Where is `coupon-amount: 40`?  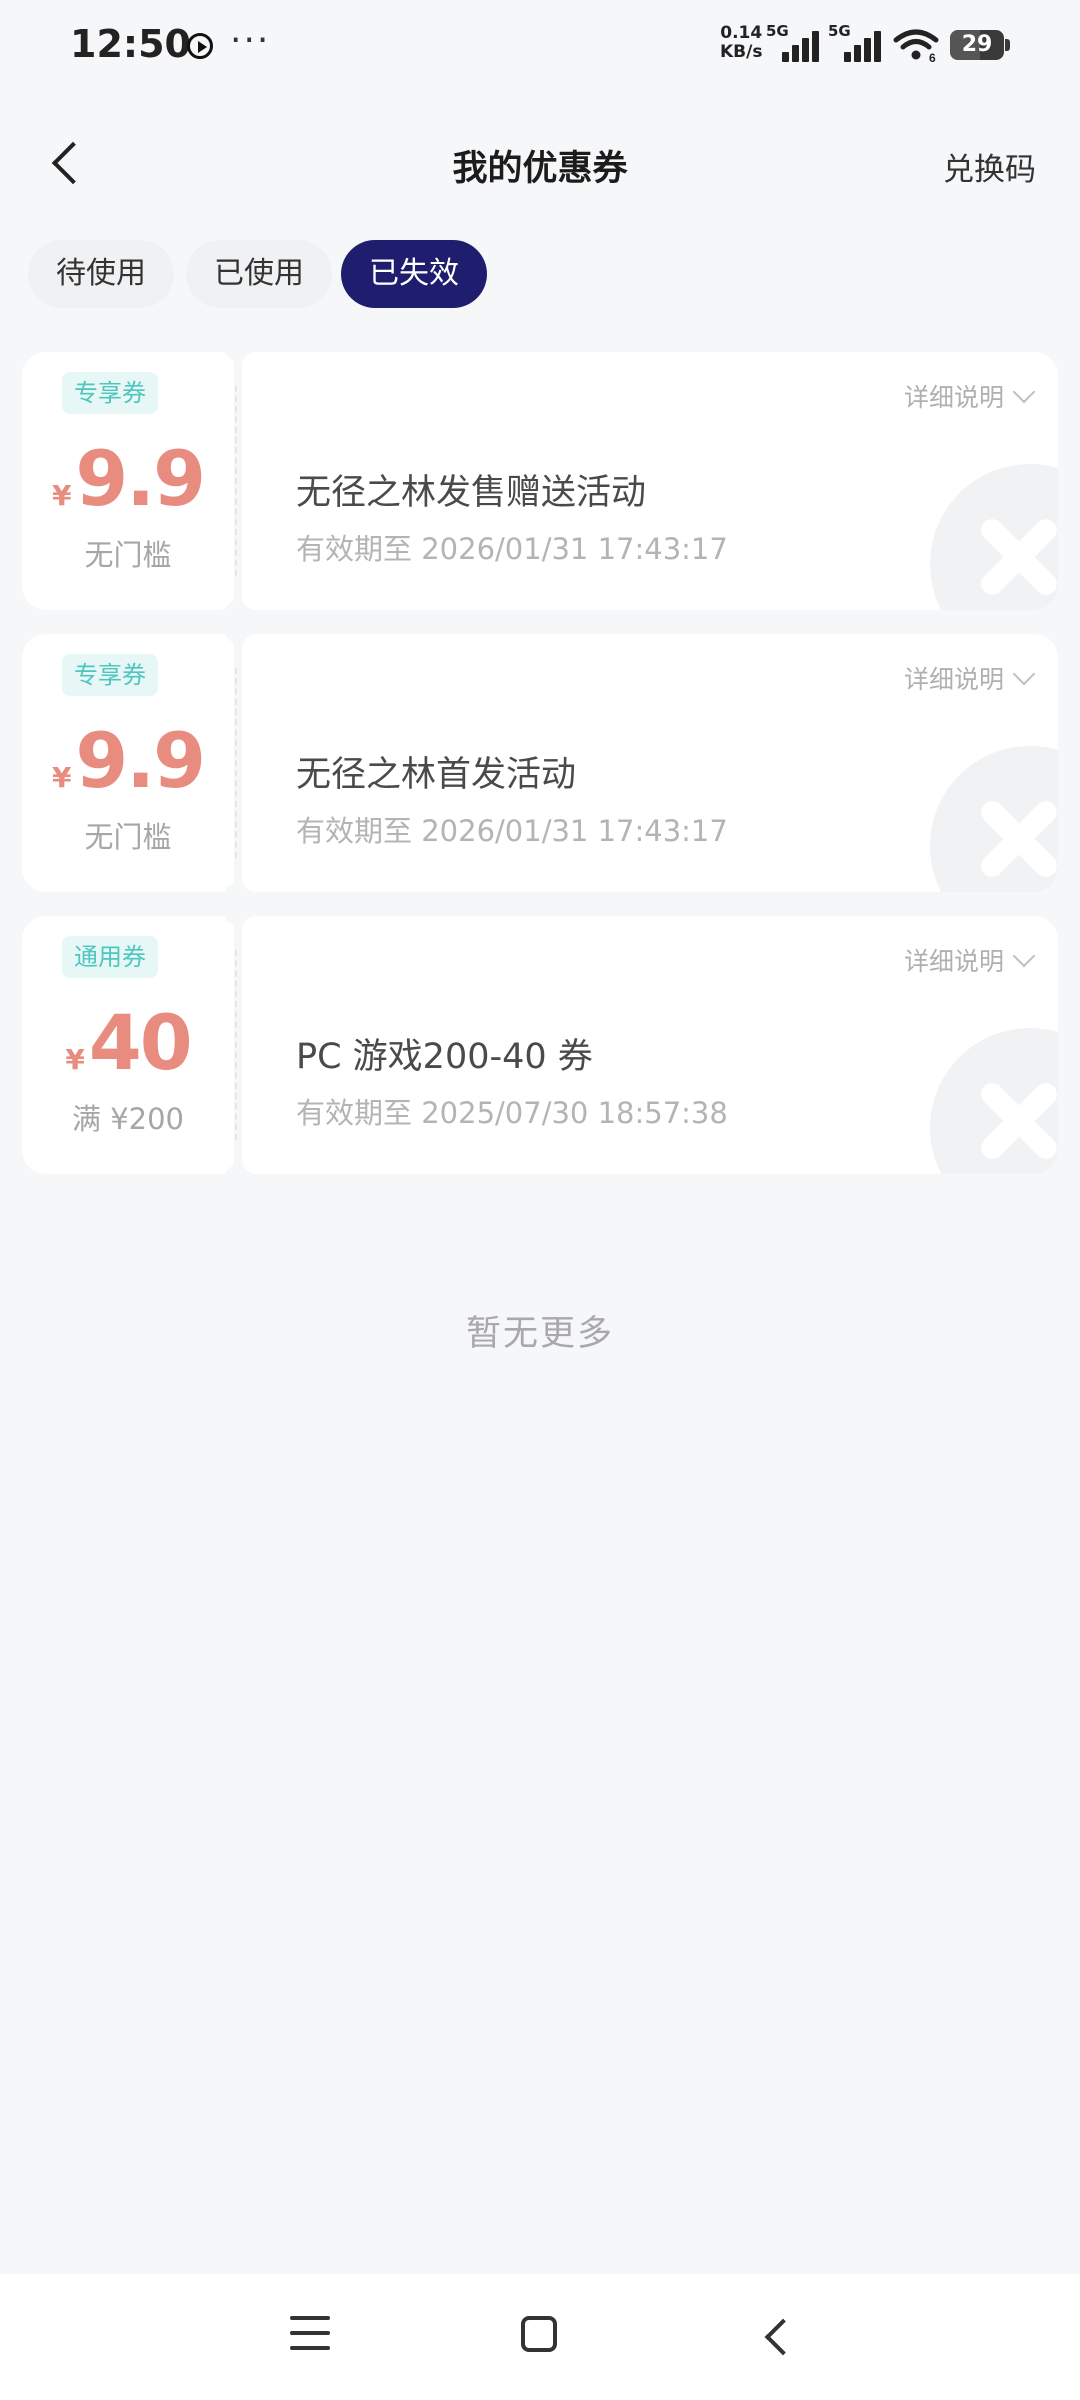
coupon-amount: 40 is located at coordinates (140, 1042).